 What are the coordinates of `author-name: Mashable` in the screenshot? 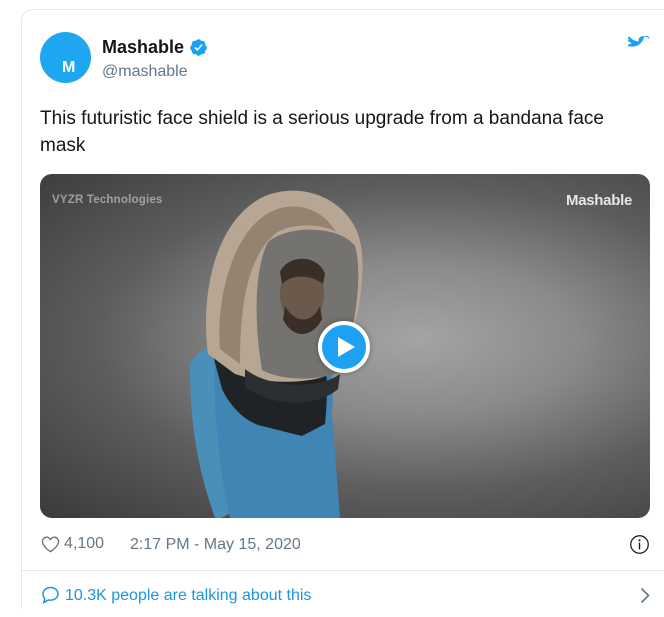 It's located at (143, 47).